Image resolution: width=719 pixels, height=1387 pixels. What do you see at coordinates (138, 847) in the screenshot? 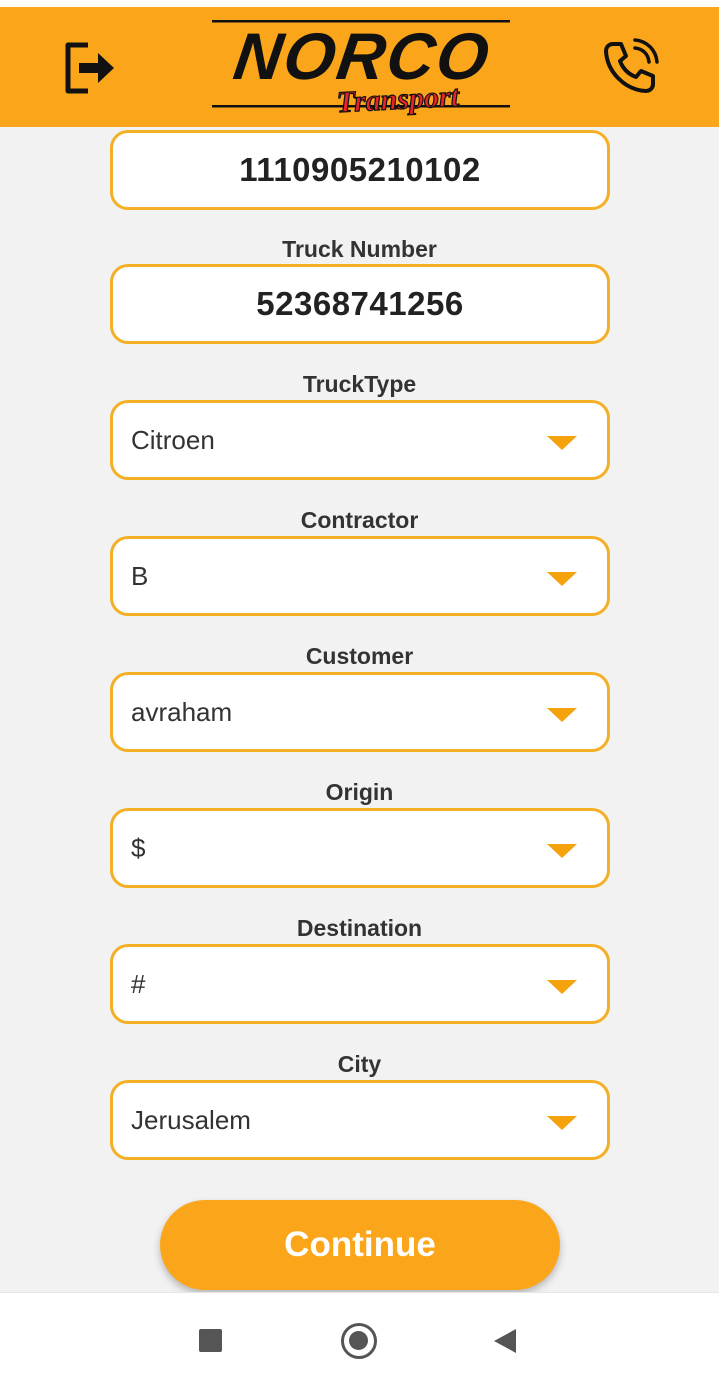
I see `origin-value: $` at bounding box center [138, 847].